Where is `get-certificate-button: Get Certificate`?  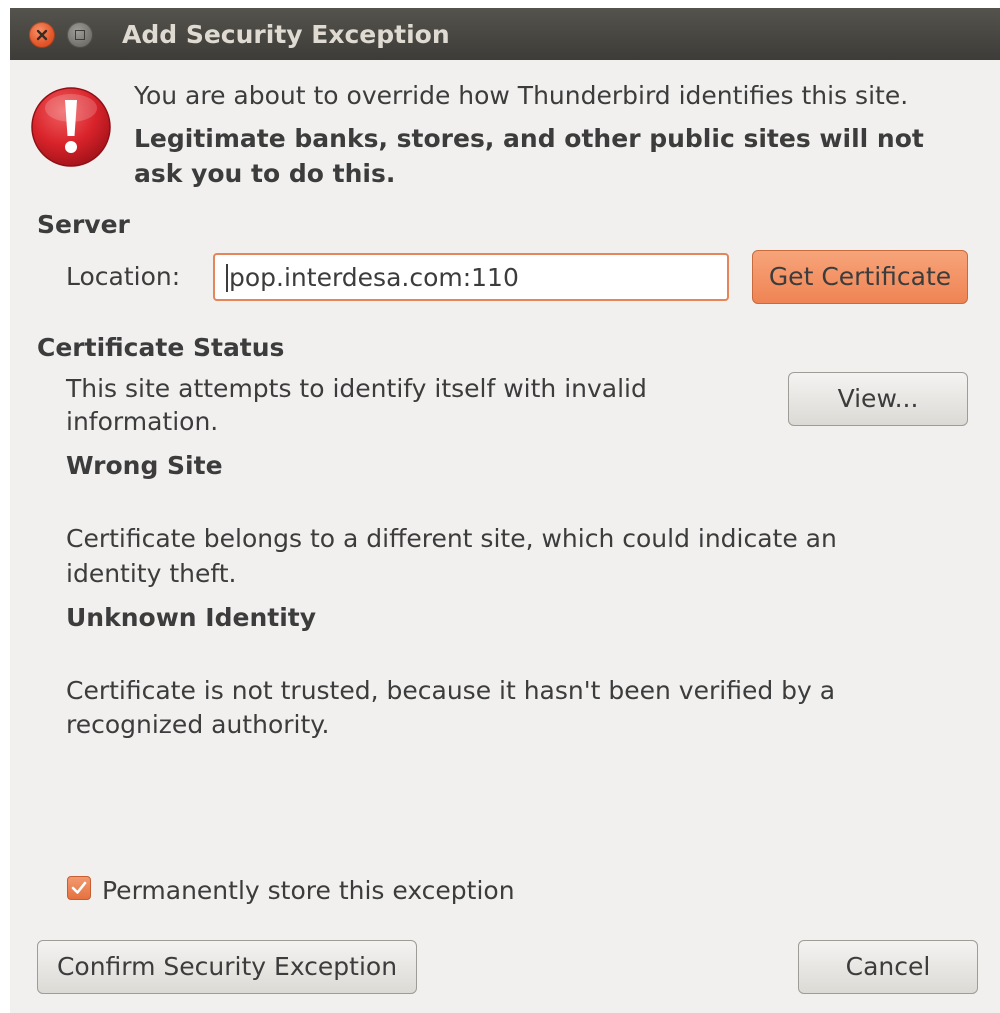
get-certificate-button: Get Certificate is located at coordinates (860, 277).